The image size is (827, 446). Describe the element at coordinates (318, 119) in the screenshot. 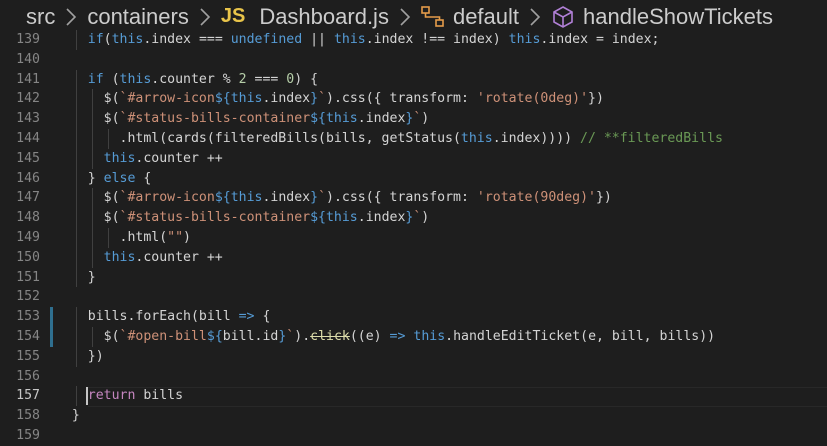

I see `code-token: ${` at that location.